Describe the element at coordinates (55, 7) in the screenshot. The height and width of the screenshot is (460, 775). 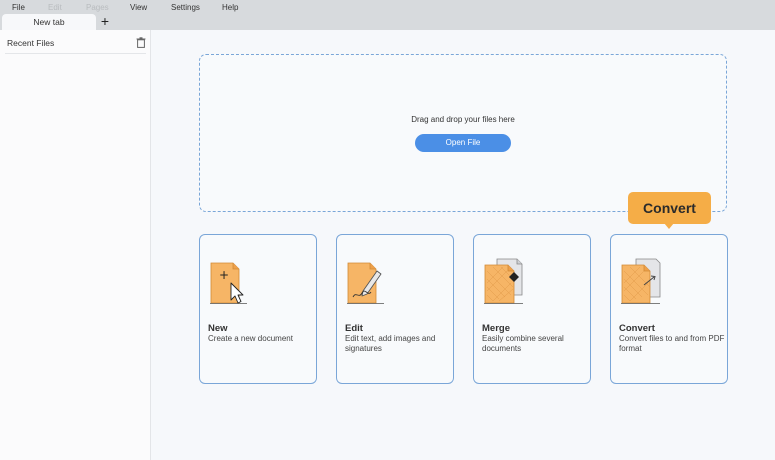
I see `menu-edit: Edit` at that location.